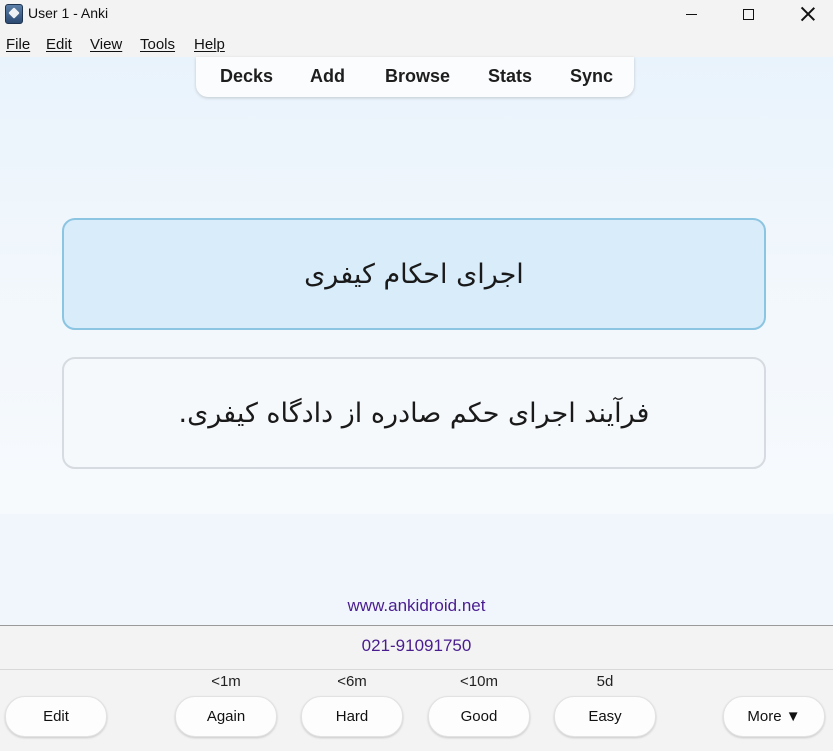 This screenshot has height=751, width=833. I want to click on phone-number: 021-91091750, so click(416, 645).